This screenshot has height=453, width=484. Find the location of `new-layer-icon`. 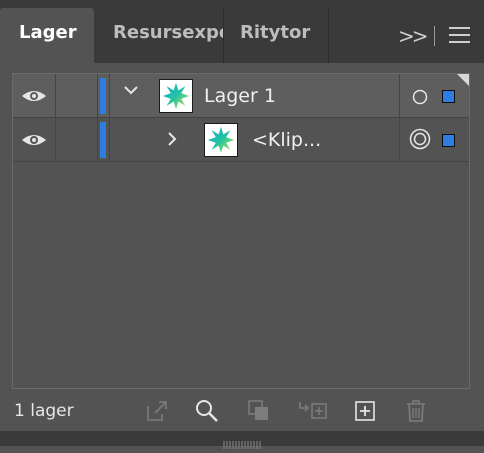

new-layer-icon is located at coordinates (365, 411).